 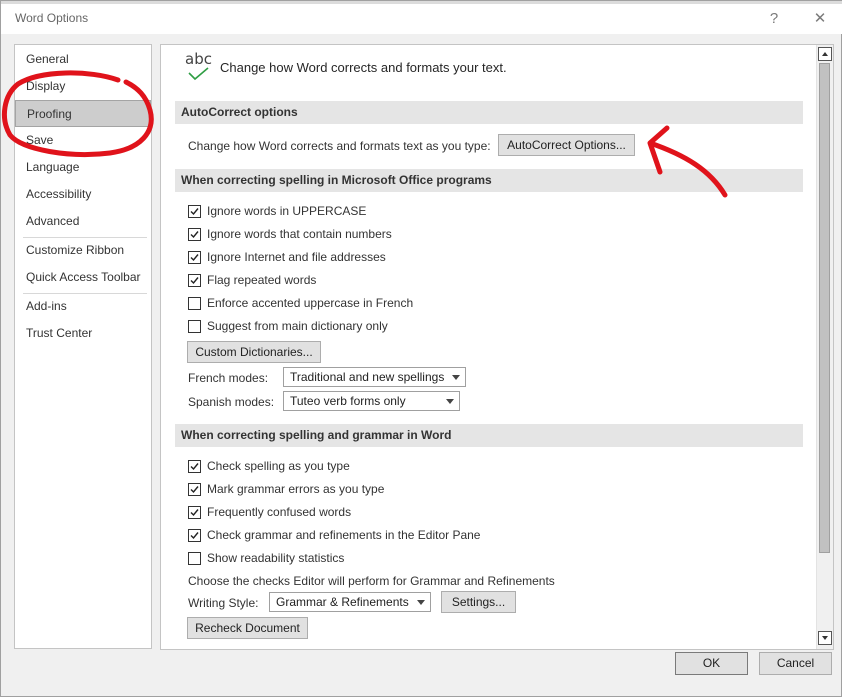 What do you see at coordinates (310, 303) in the screenshot?
I see `option-label: Enforce accented uppercase in French` at bounding box center [310, 303].